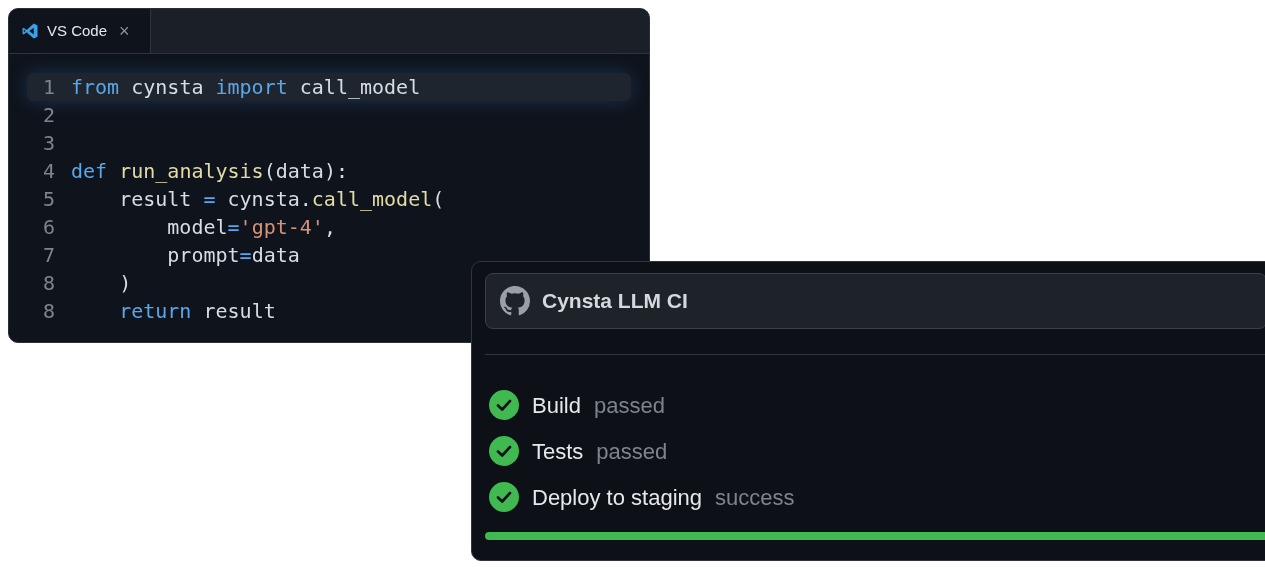 The height and width of the screenshot is (567, 1265). Describe the element at coordinates (48, 115) in the screenshot. I see `line-number: 2` at that location.